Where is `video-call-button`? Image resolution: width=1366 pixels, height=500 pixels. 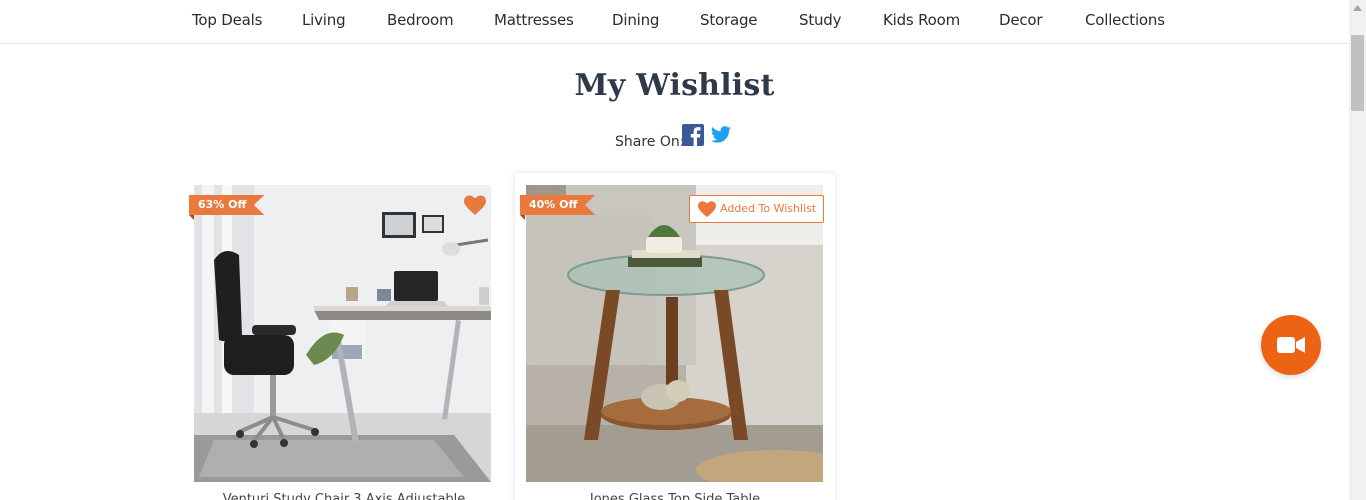
video-call-button is located at coordinates (1291, 345).